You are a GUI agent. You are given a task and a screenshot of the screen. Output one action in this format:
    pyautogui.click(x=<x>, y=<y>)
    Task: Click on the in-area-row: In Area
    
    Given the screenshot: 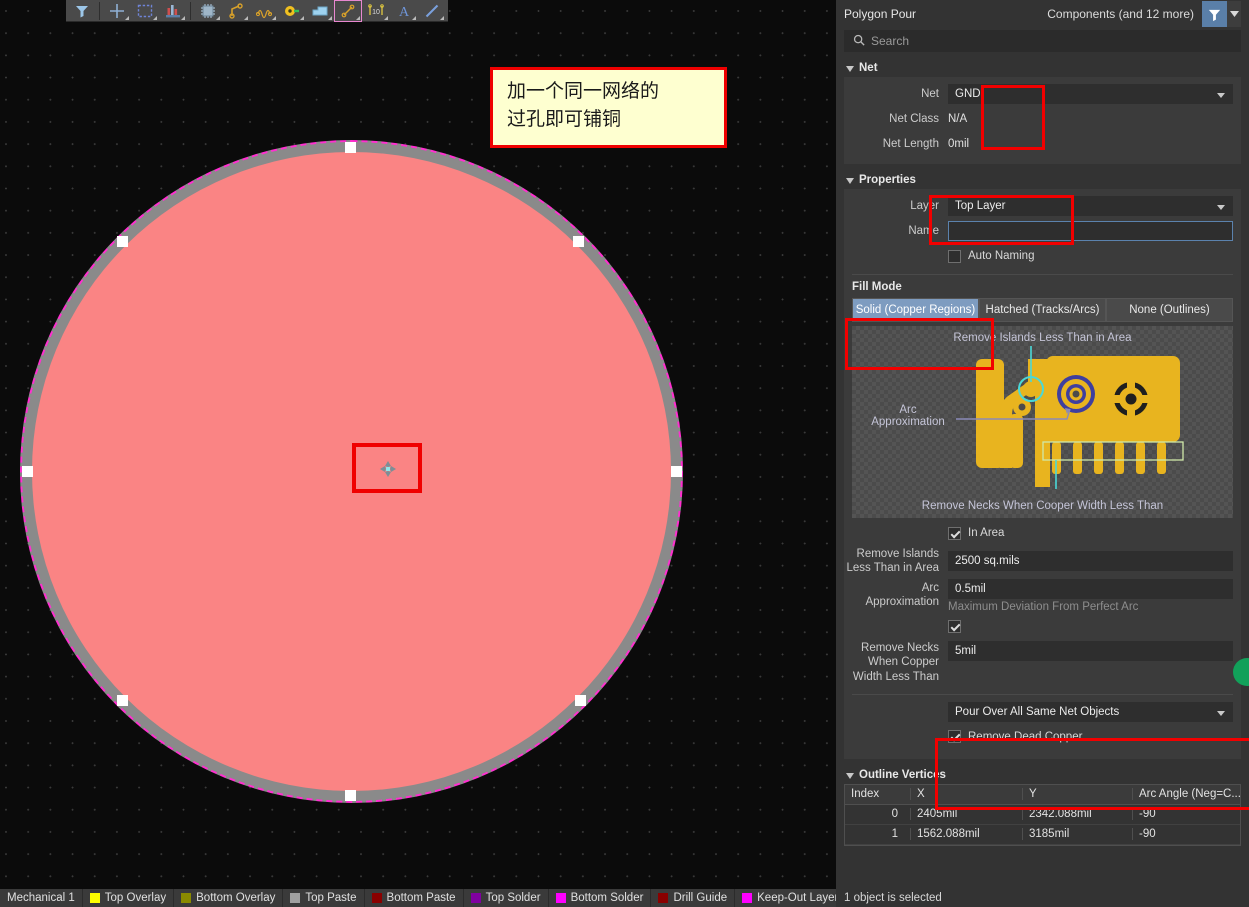 What is the action you would take?
    pyautogui.click(x=1042, y=533)
    